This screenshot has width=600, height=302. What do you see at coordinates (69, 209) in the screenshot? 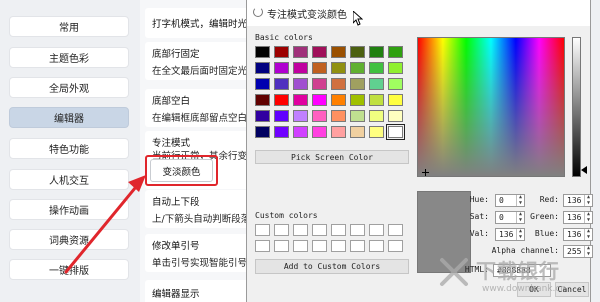
I see `sidebar-item-animation: 操作动画` at bounding box center [69, 209].